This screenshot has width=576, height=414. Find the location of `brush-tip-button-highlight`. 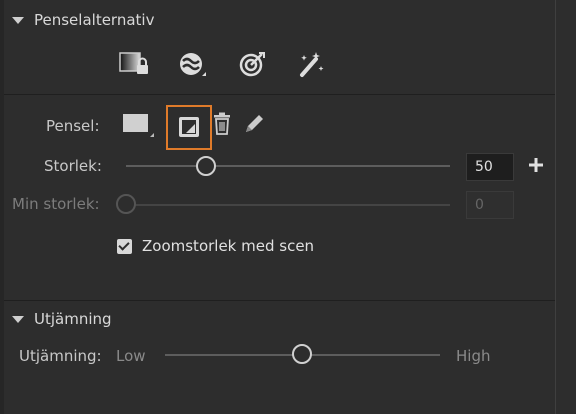

brush-tip-button-highlight is located at coordinates (189, 127).